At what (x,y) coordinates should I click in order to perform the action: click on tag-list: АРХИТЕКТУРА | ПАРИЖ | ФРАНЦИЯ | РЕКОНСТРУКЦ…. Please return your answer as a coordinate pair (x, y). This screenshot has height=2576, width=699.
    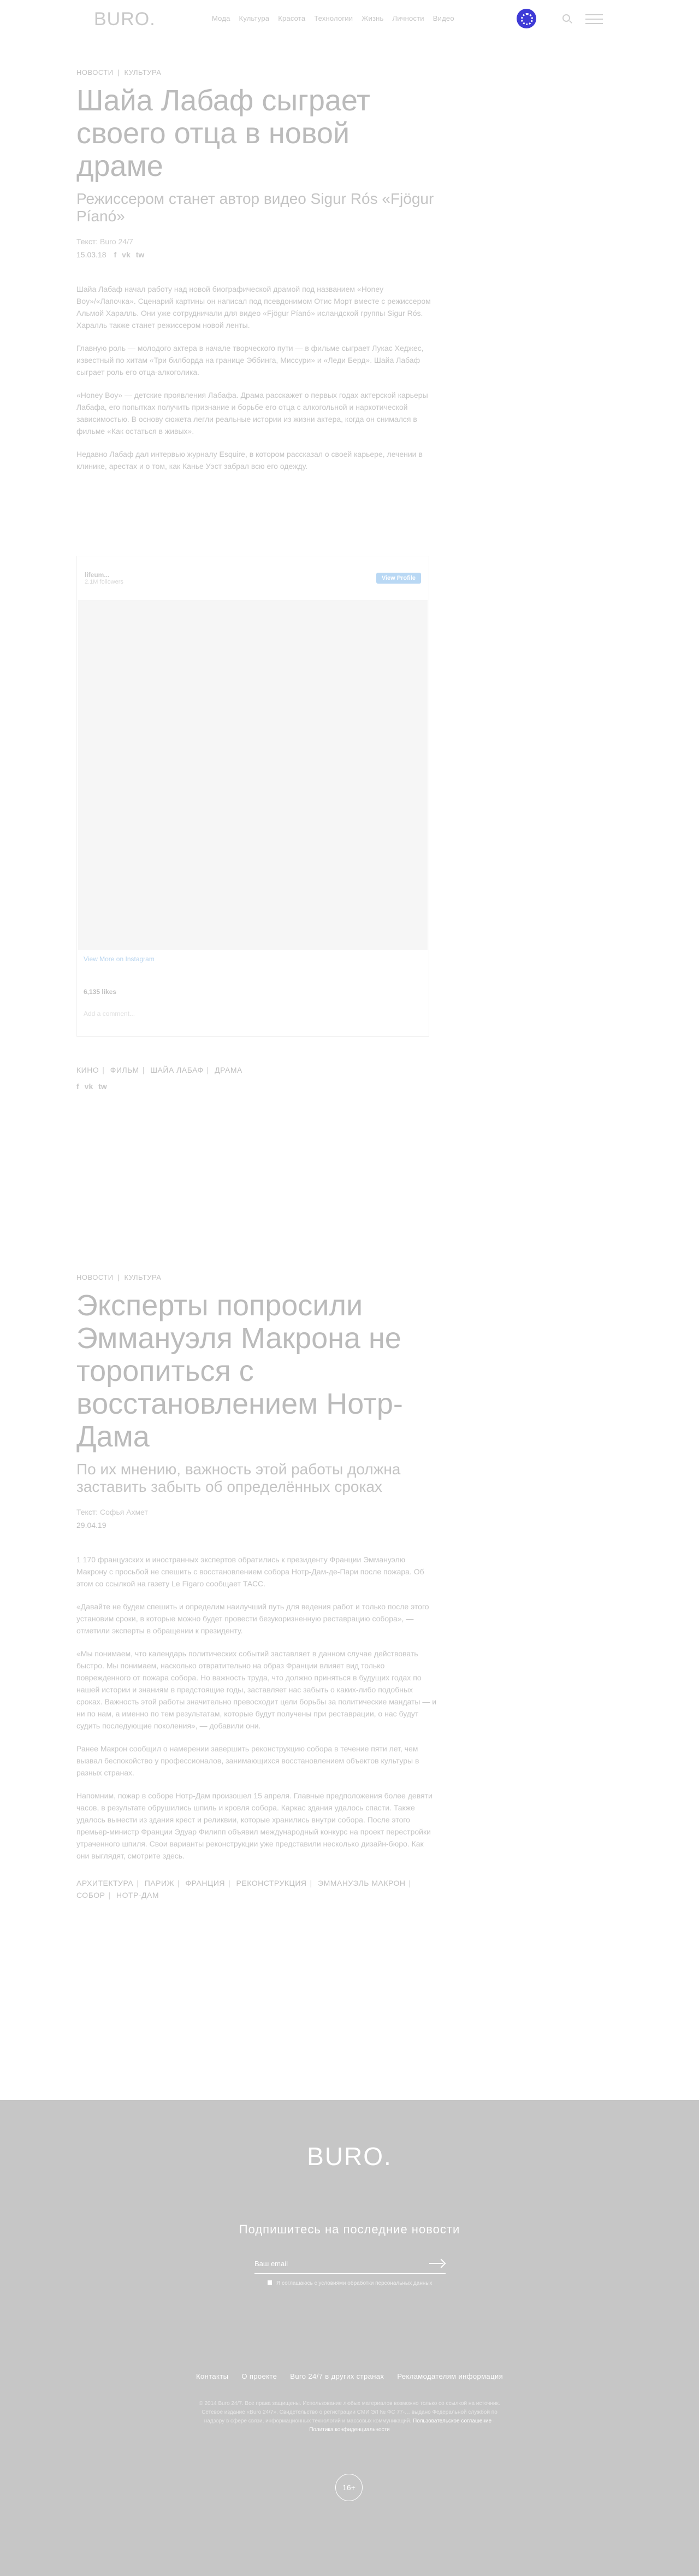
    Looking at the image, I should click on (243, 1889).